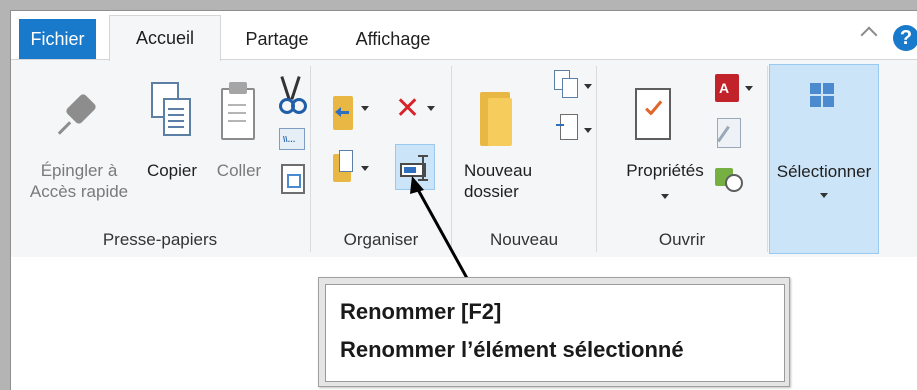 The height and width of the screenshot is (390, 917). What do you see at coordinates (727, 88) in the screenshot?
I see `open-pdf-icon: A` at bounding box center [727, 88].